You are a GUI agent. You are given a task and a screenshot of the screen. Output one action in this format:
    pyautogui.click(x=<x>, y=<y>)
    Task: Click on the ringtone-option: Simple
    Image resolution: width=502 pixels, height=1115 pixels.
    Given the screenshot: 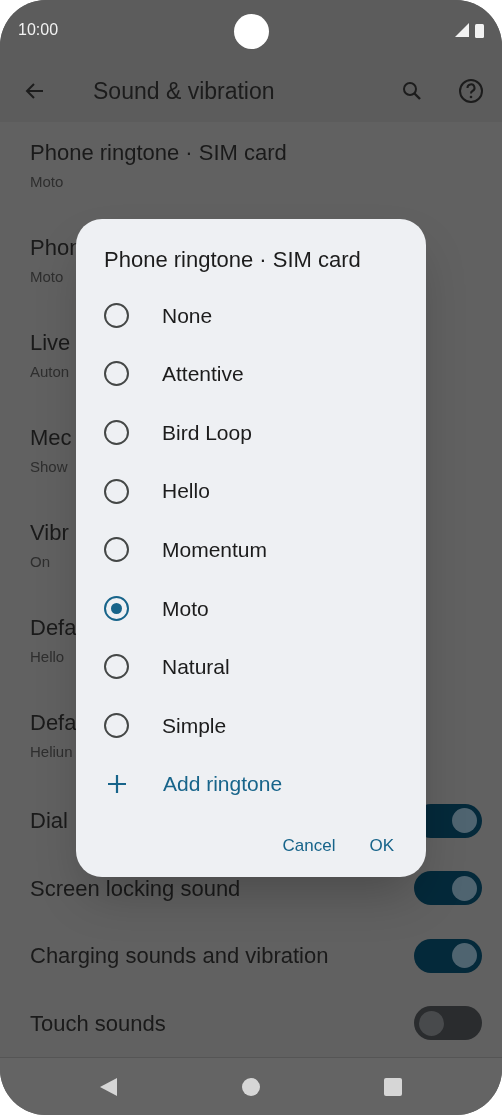 What is the action you would take?
    pyautogui.click(x=250, y=725)
    